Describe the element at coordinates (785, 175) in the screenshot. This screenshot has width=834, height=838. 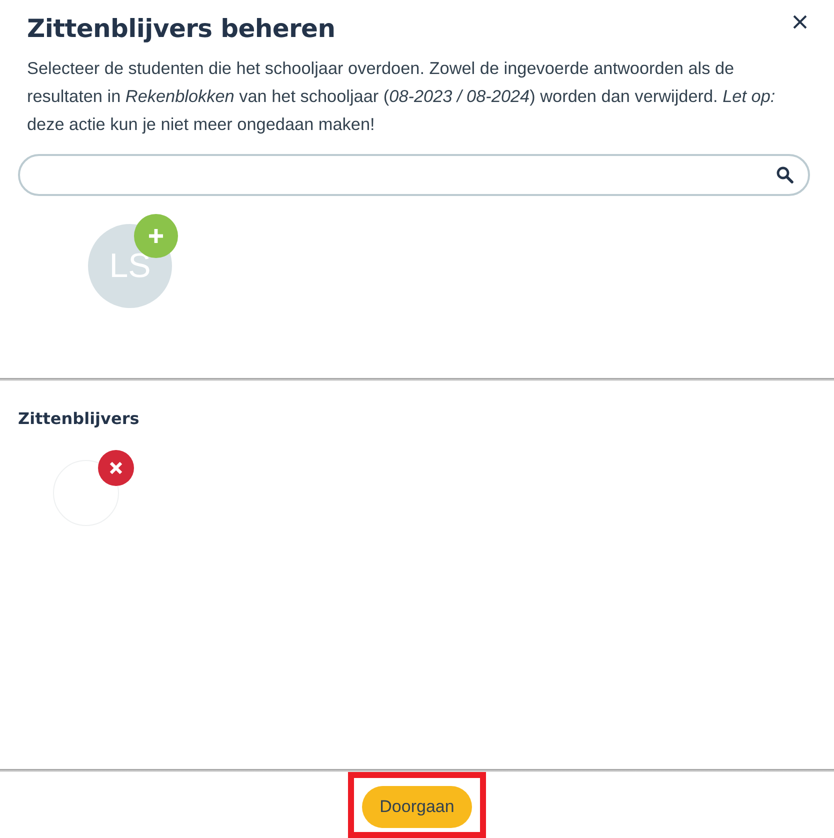
I see `search-icon` at that location.